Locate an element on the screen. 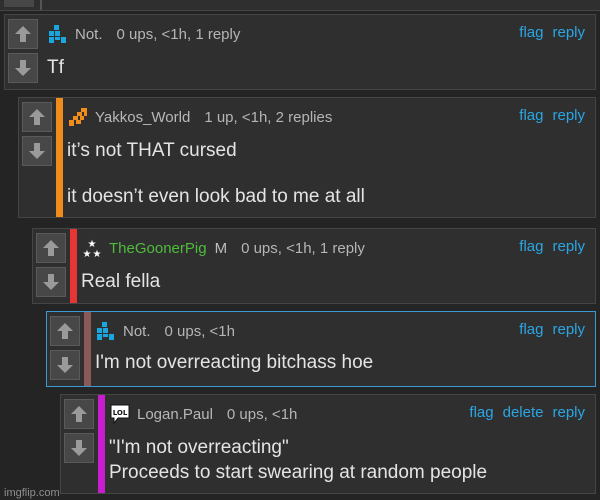 This screenshot has width=600, height=500. comment-line: Tf is located at coordinates (55, 67).